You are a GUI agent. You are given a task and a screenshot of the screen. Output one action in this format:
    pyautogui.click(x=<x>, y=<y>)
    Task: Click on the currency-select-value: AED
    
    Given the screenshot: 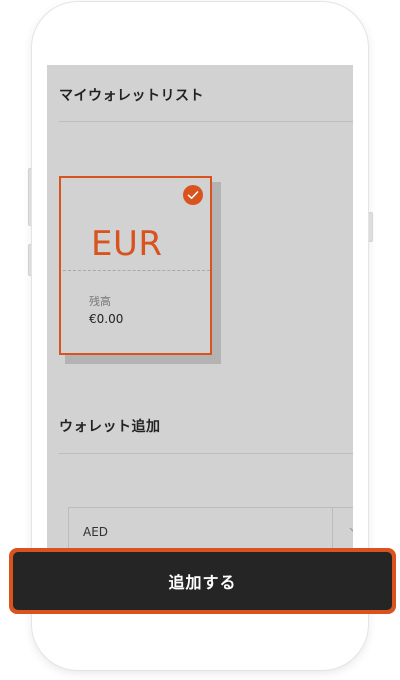 What is the action you would take?
    pyautogui.click(x=96, y=532)
    